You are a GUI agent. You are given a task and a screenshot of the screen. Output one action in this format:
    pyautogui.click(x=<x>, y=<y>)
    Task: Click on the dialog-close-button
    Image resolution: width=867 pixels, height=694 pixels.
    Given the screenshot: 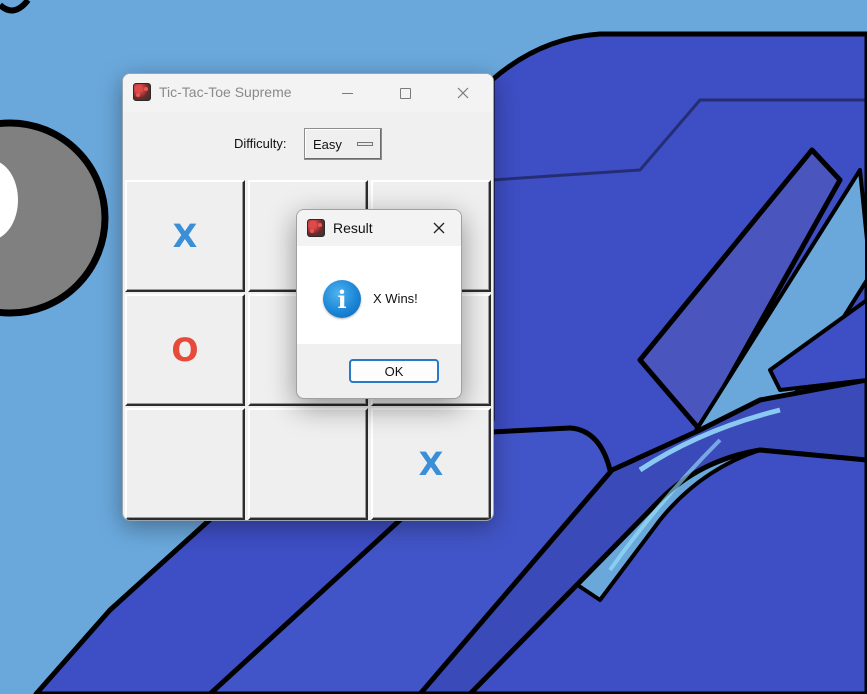 What is the action you would take?
    pyautogui.click(x=439, y=228)
    